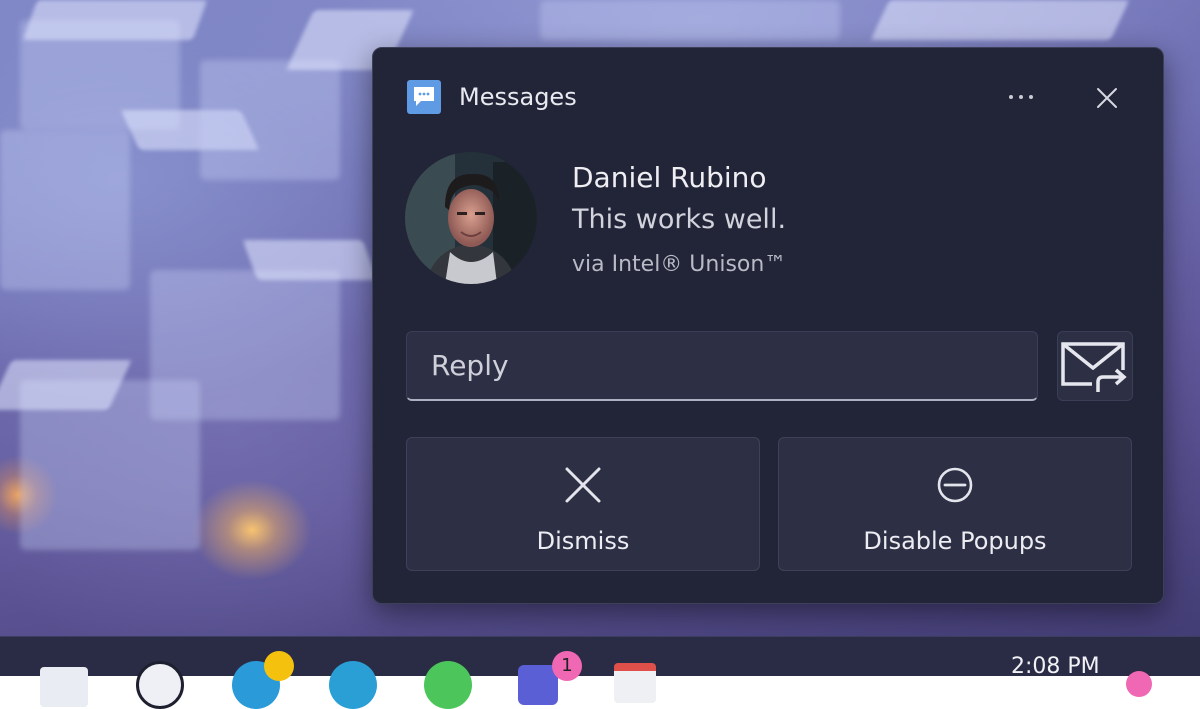 This screenshot has width=1200, height=709. I want to click on taskbar-badge-count: 1, so click(567, 665).